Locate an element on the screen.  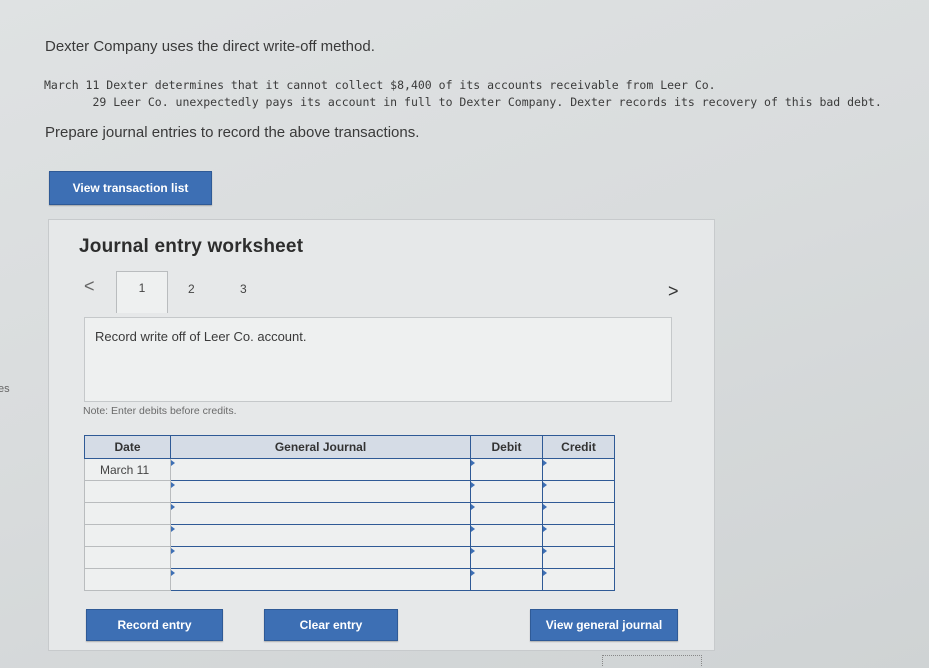
view-general-journal-button: View general journal is located at coordinates (604, 625).